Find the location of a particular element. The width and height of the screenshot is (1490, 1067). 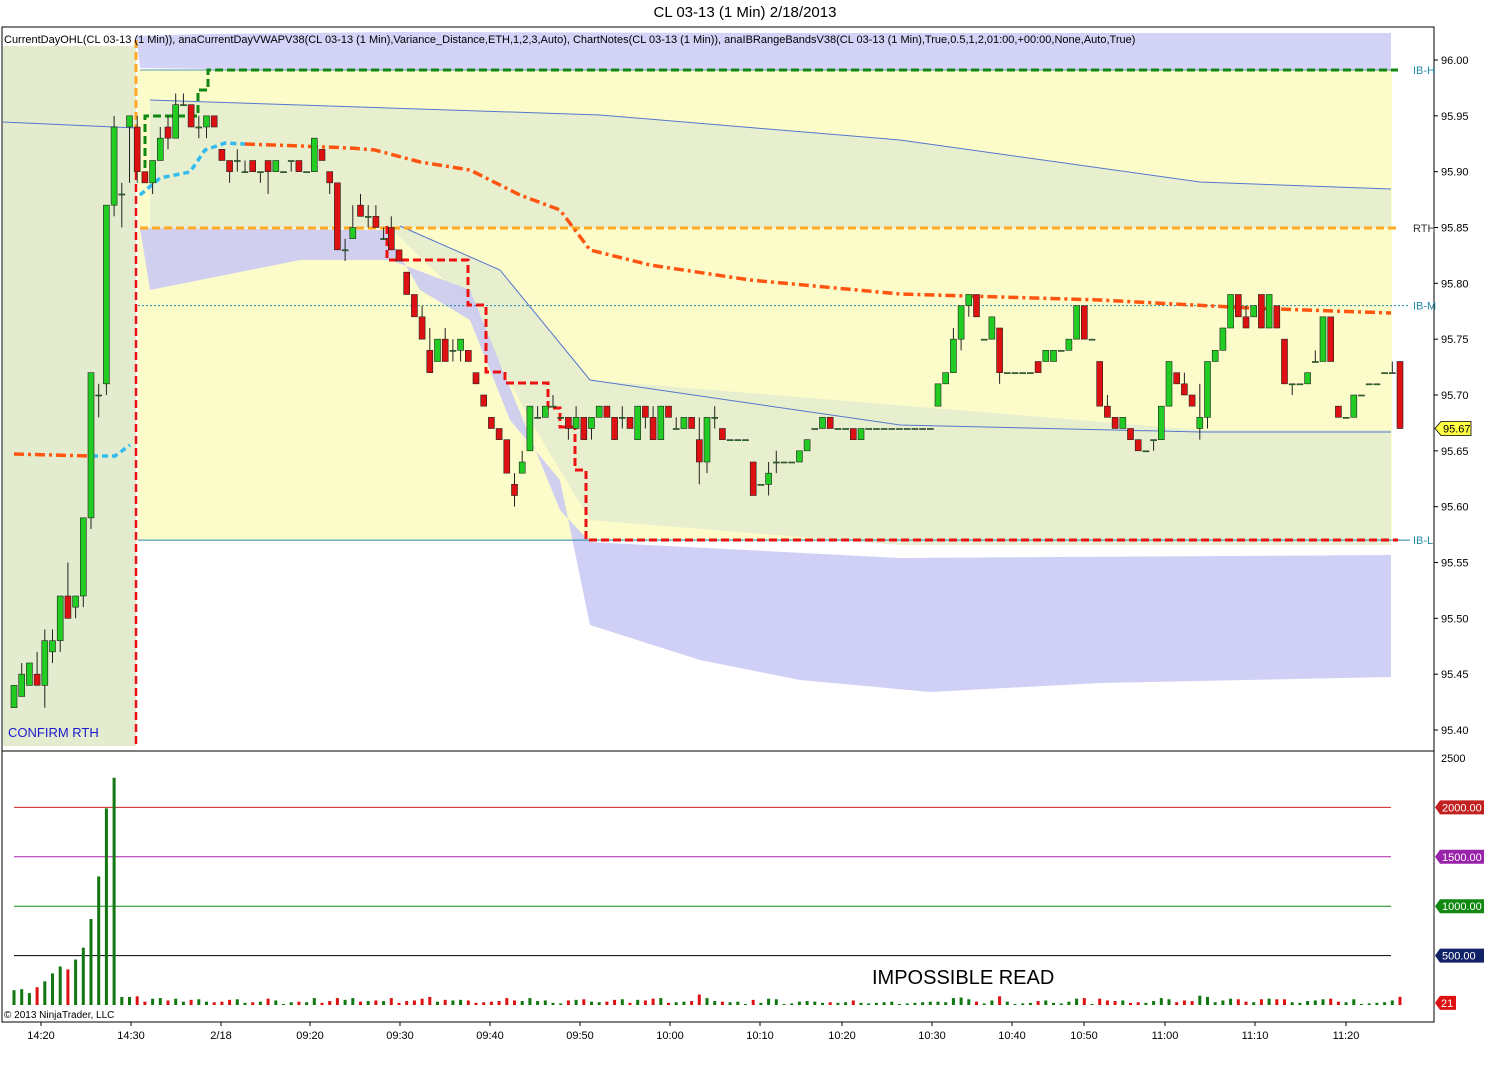

y-tick-label: 95.50 is located at coordinates (1455, 619).